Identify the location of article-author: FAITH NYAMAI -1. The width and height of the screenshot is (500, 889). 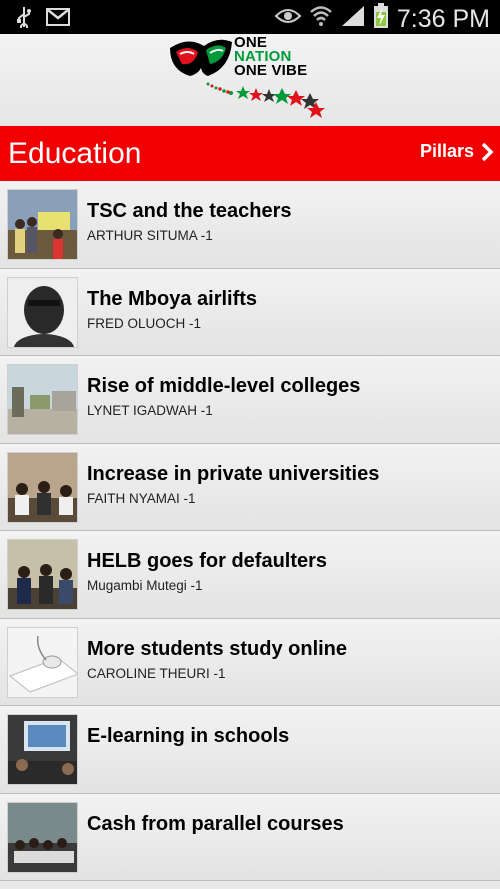
(141, 498).